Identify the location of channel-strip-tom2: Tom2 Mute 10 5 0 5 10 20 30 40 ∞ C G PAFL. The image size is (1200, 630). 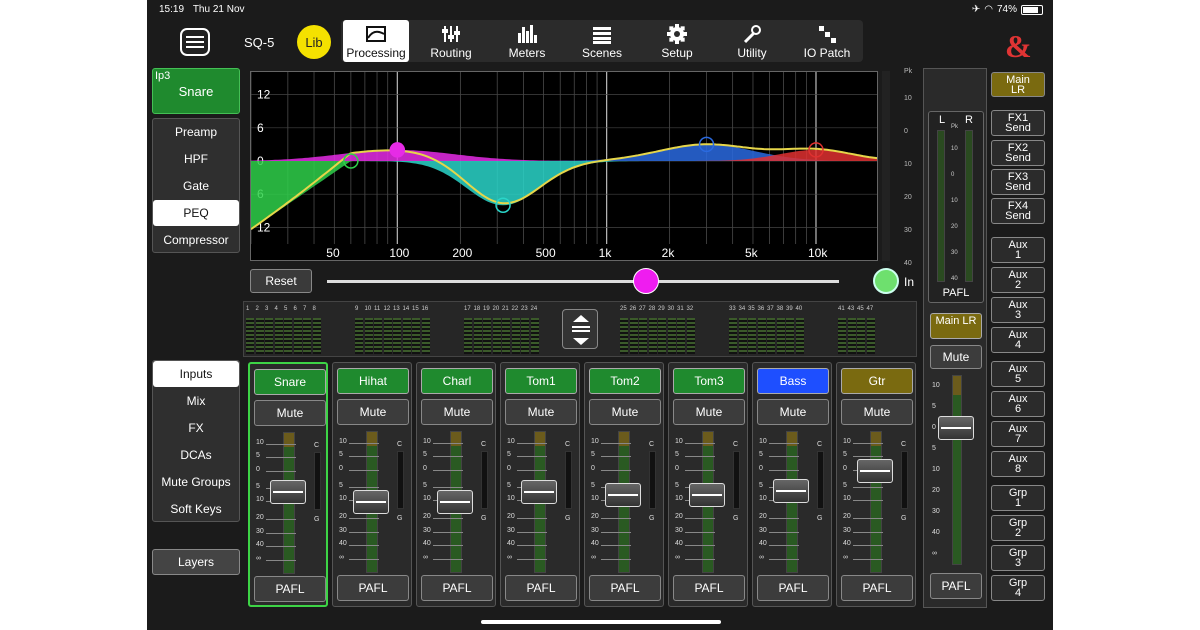
(624, 484).